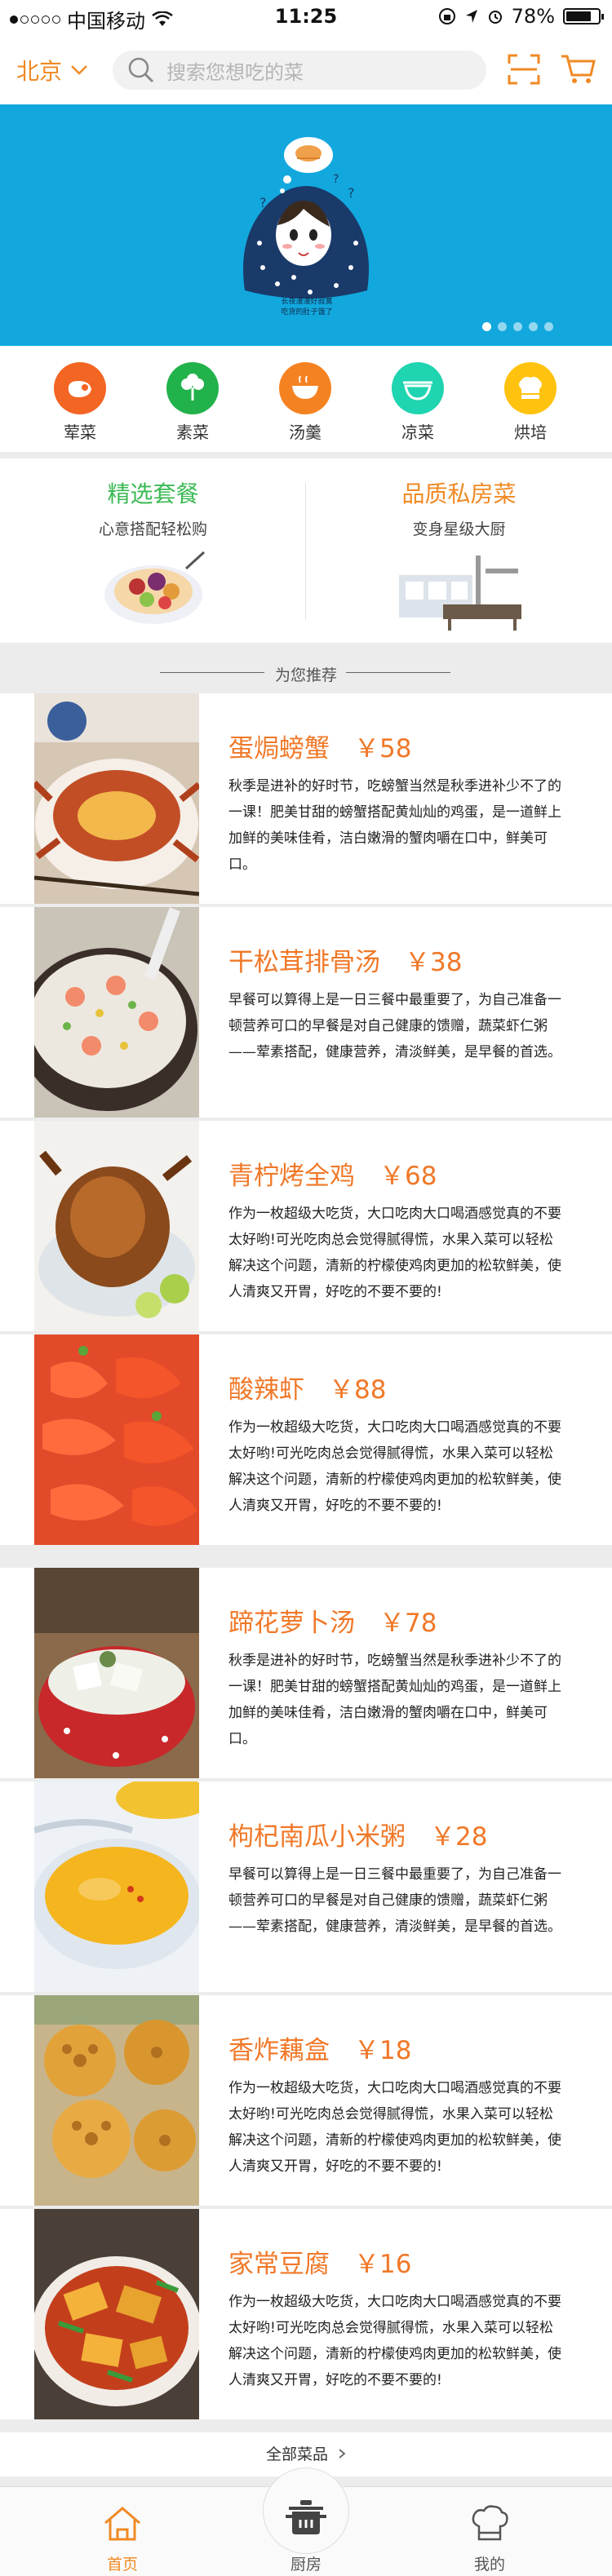 Image resolution: width=612 pixels, height=2576 pixels. What do you see at coordinates (446, 16) in the screenshot?
I see `orientation-lock-icon` at bounding box center [446, 16].